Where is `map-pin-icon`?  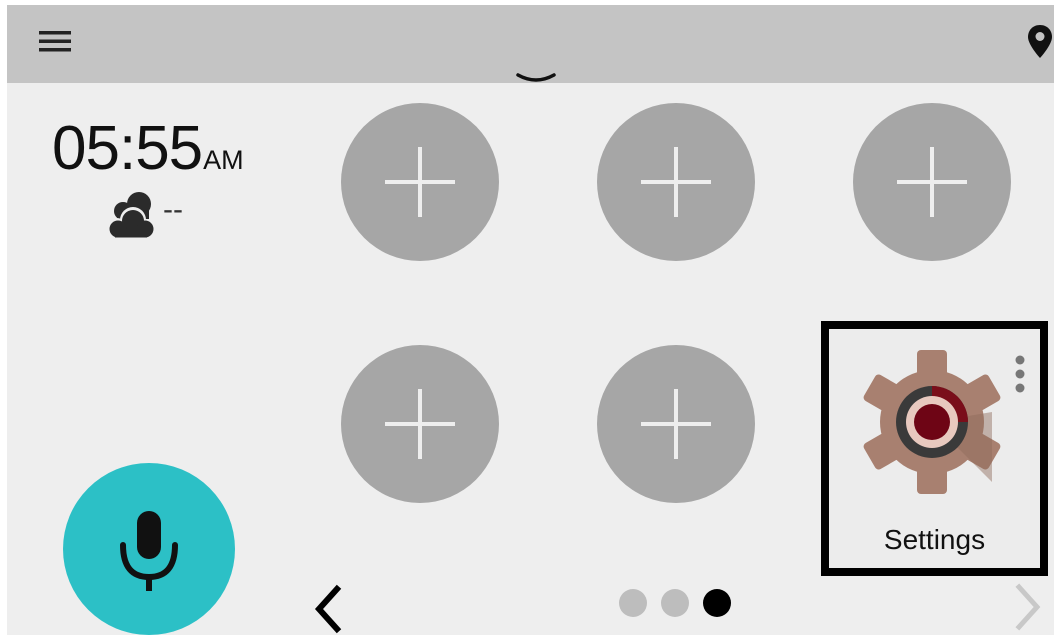
map-pin-icon is located at coordinates (1039, 42).